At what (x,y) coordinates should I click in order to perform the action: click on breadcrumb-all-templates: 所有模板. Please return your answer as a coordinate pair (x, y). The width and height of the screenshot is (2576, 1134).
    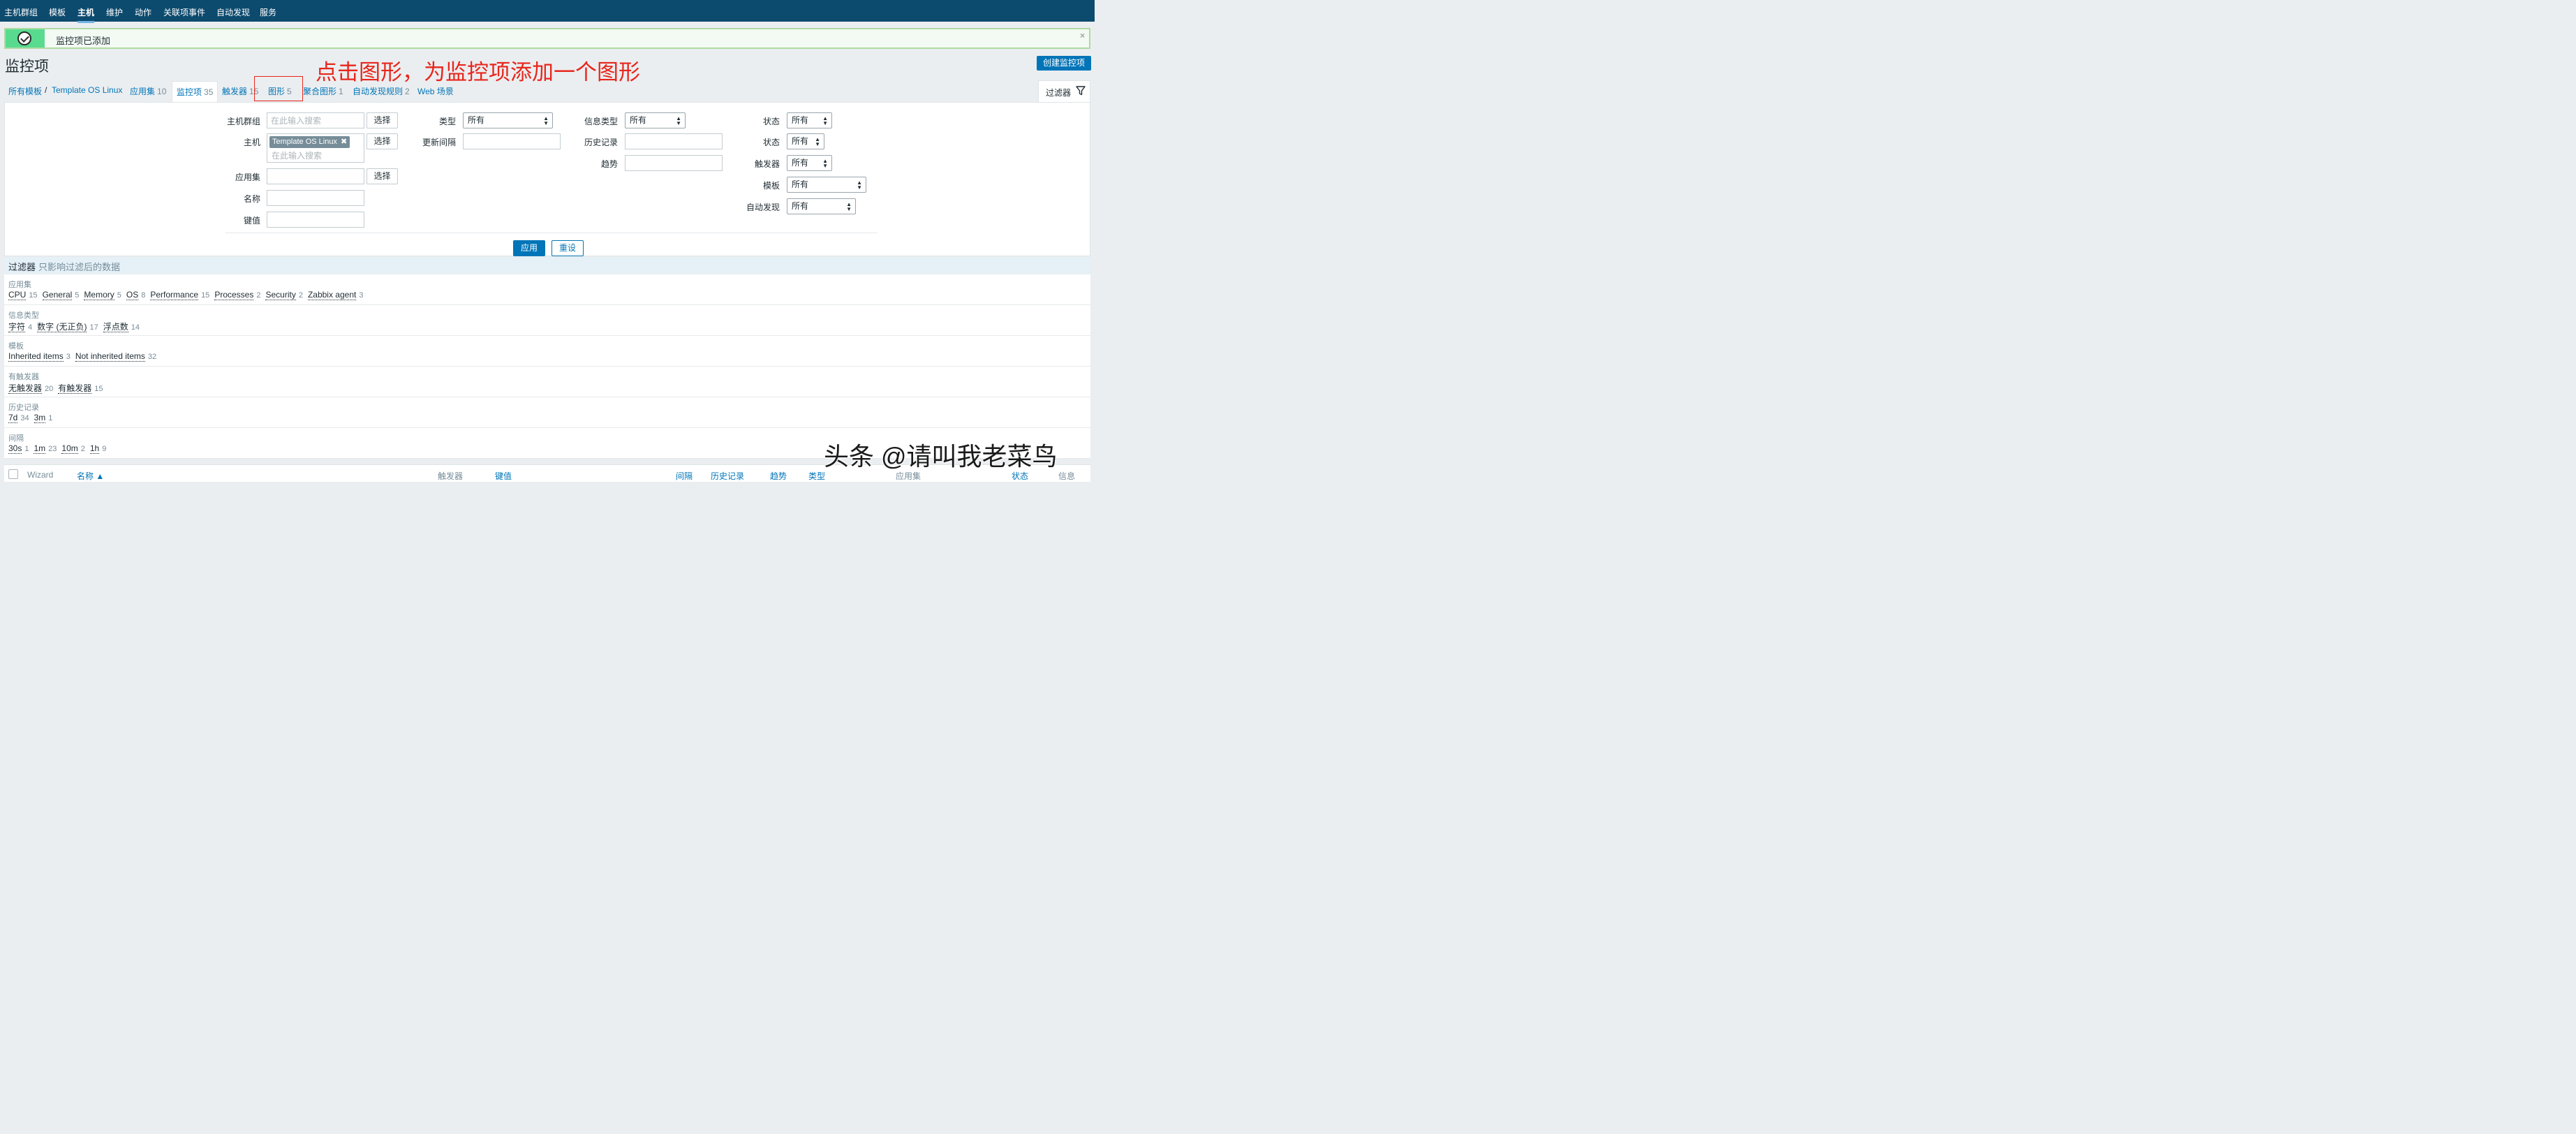
    Looking at the image, I should click on (25, 91).